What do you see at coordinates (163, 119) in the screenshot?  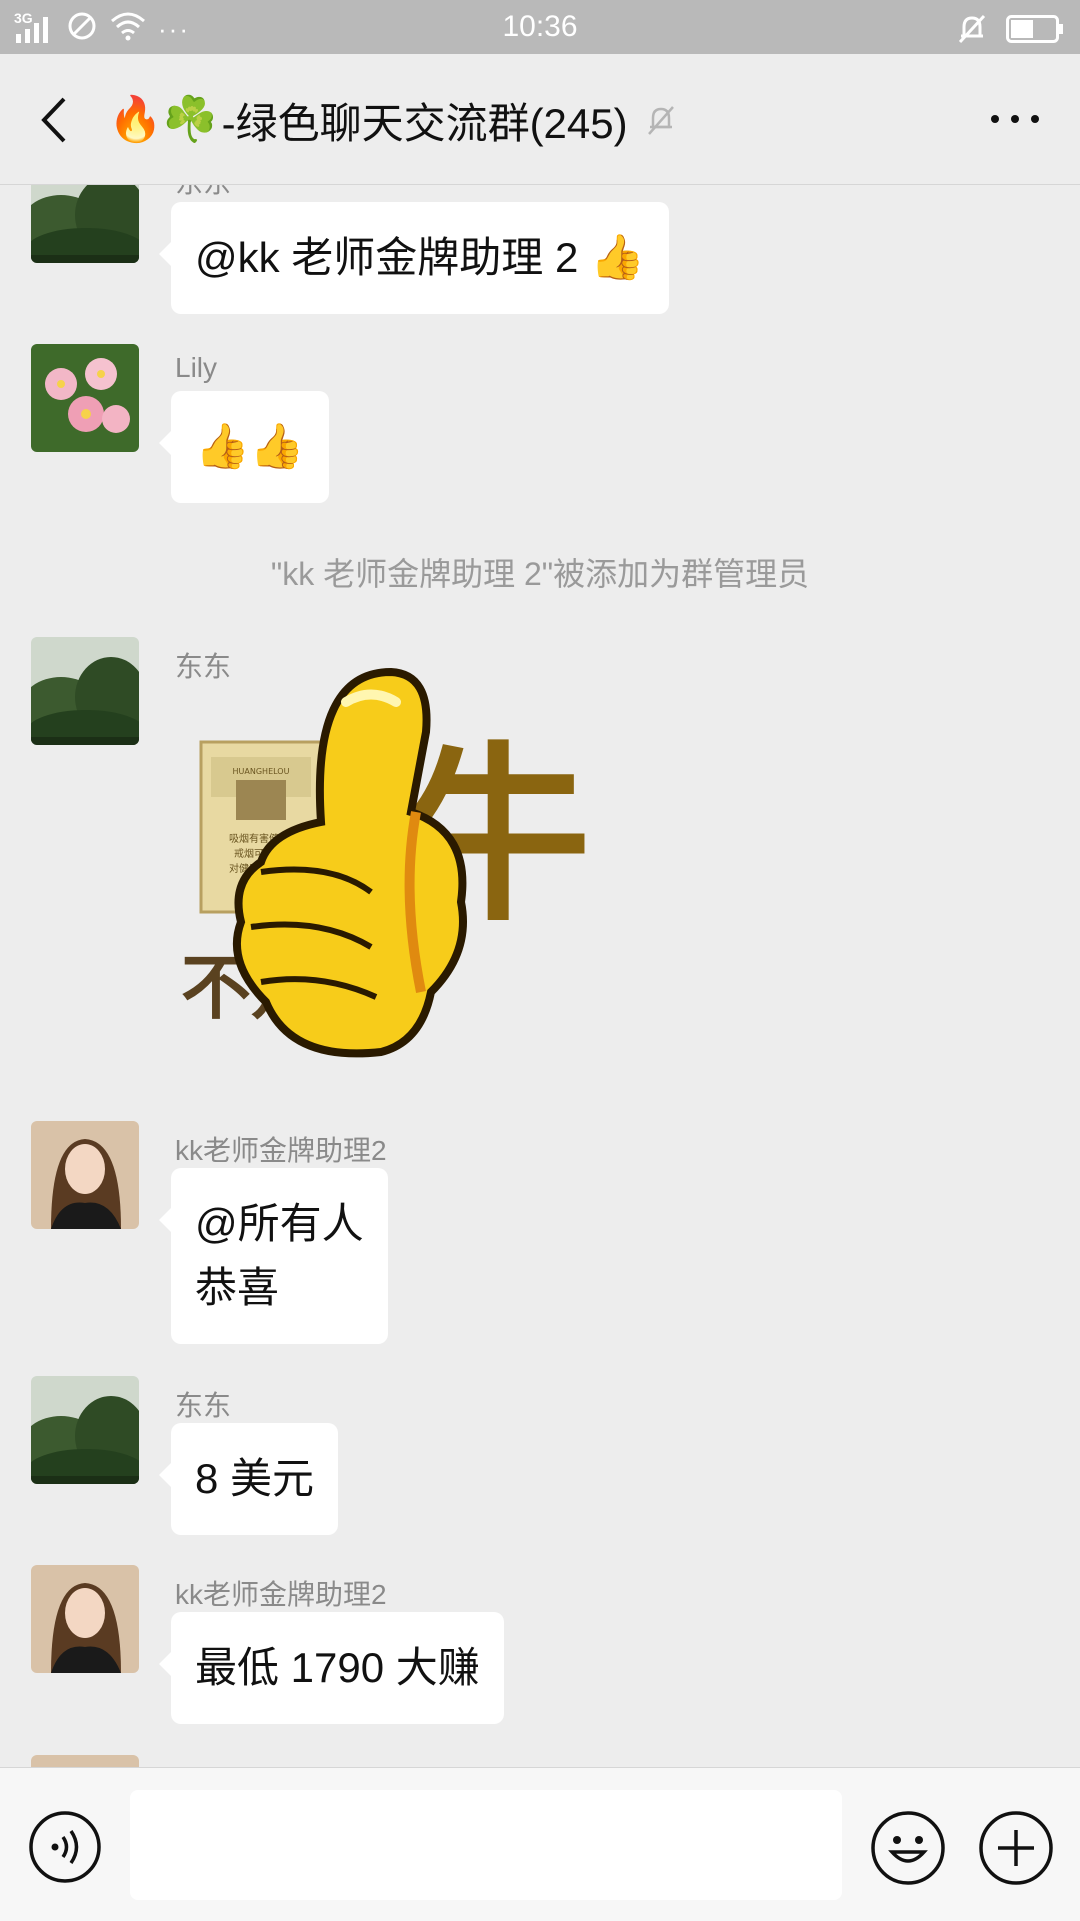 I see `title-emoji: 🔥☘️` at bounding box center [163, 119].